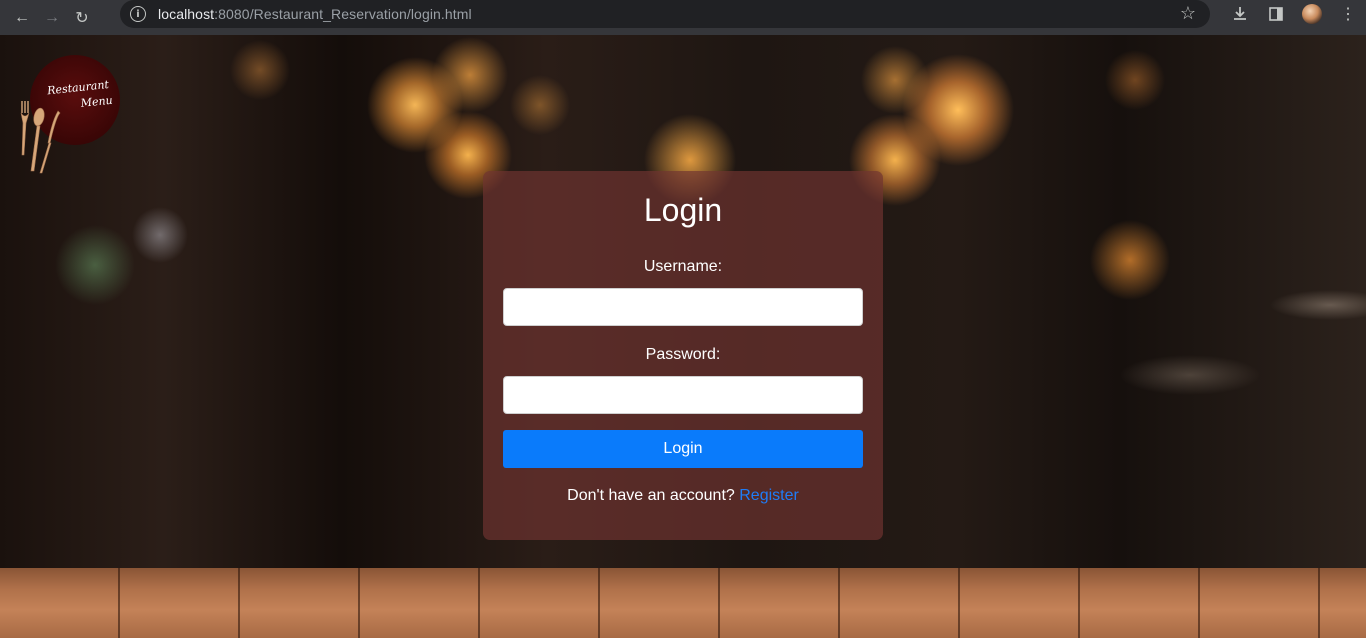  What do you see at coordinates (82, 18) in the screenshot?
I see `reload-icon: ↻` at bounding box center [82, 18].